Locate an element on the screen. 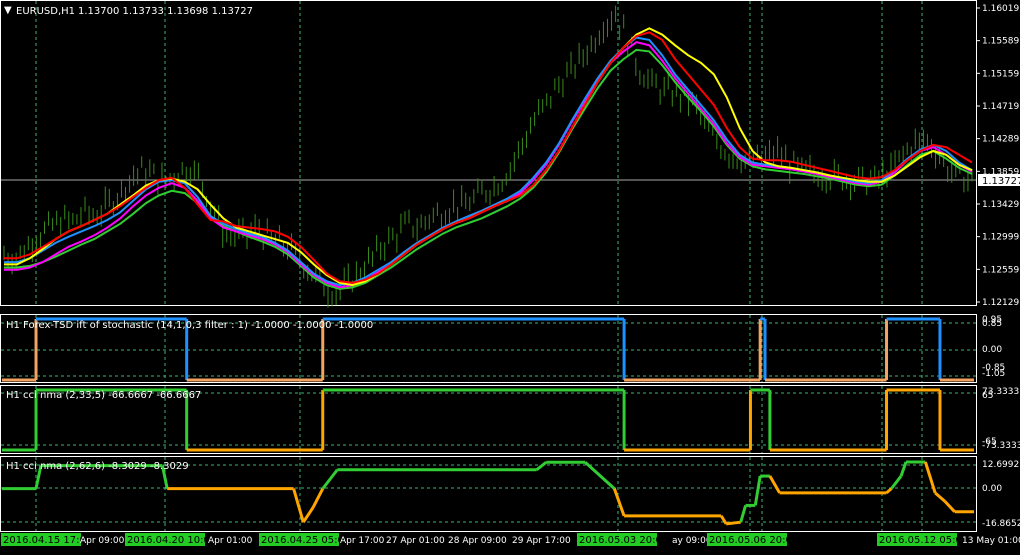  cci-indicator-label-2: H1 cci nma (2,62,6) -8.3029 -8.3029 is located at coordinates (97, 466).